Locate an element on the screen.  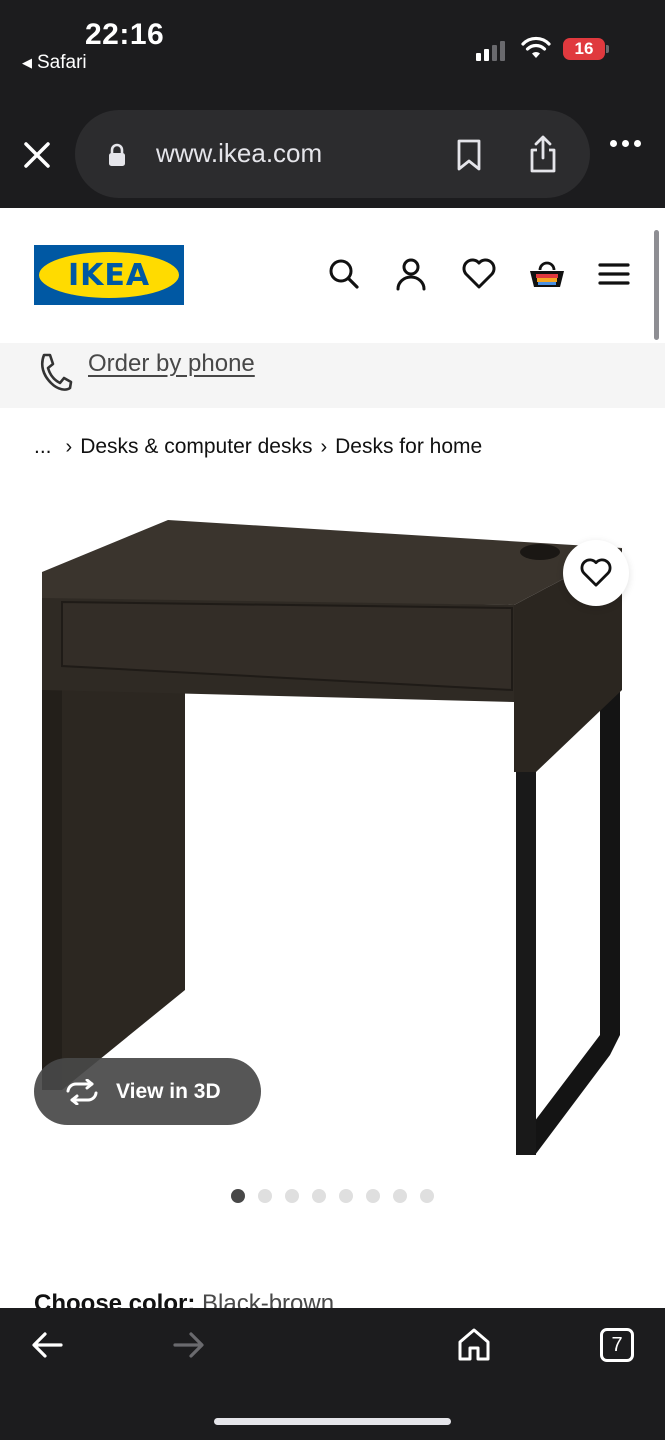
logo-text: IKEA is located at coordinates (109, 275).